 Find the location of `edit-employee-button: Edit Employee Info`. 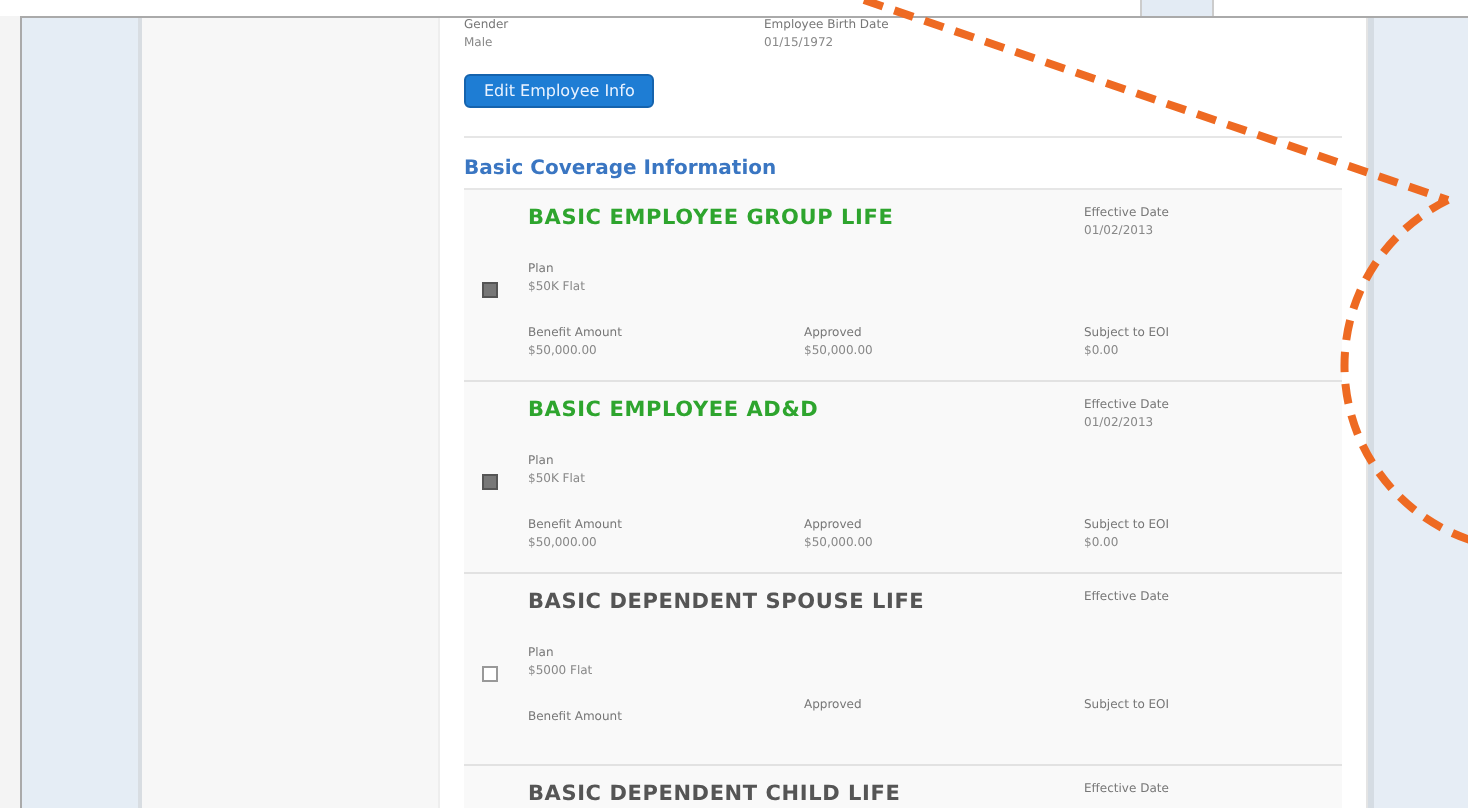

edit-employee-button: Edit Employee Info is located at coordinates (559, 91).